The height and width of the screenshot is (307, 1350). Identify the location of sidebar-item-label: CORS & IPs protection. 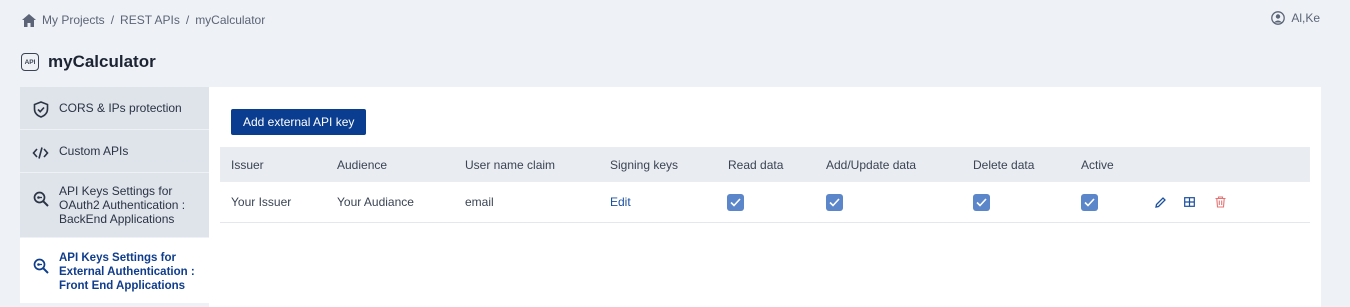
(120, 108).